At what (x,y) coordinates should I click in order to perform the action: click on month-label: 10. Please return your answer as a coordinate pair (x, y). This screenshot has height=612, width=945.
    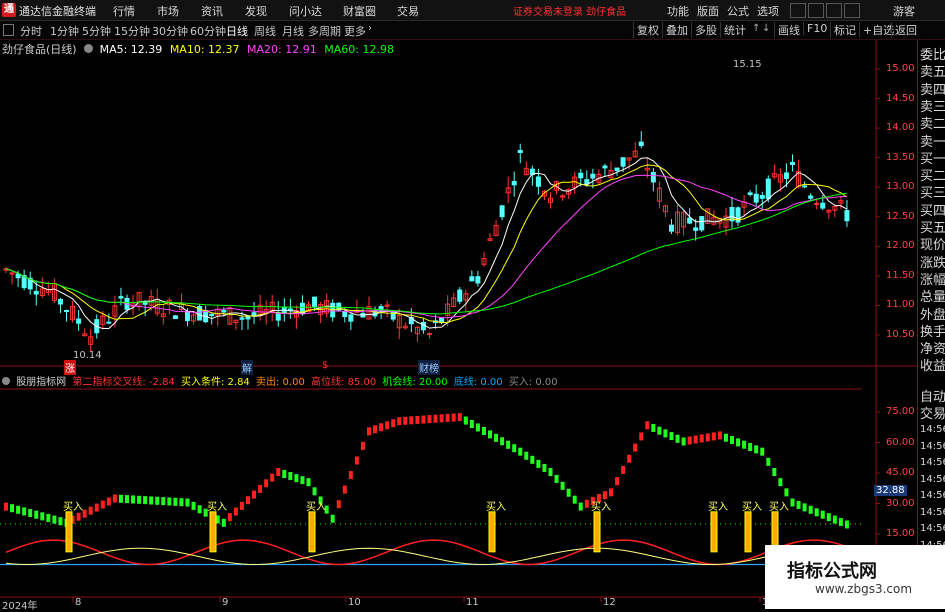
    Looking at the image, I should click on (354, 602).